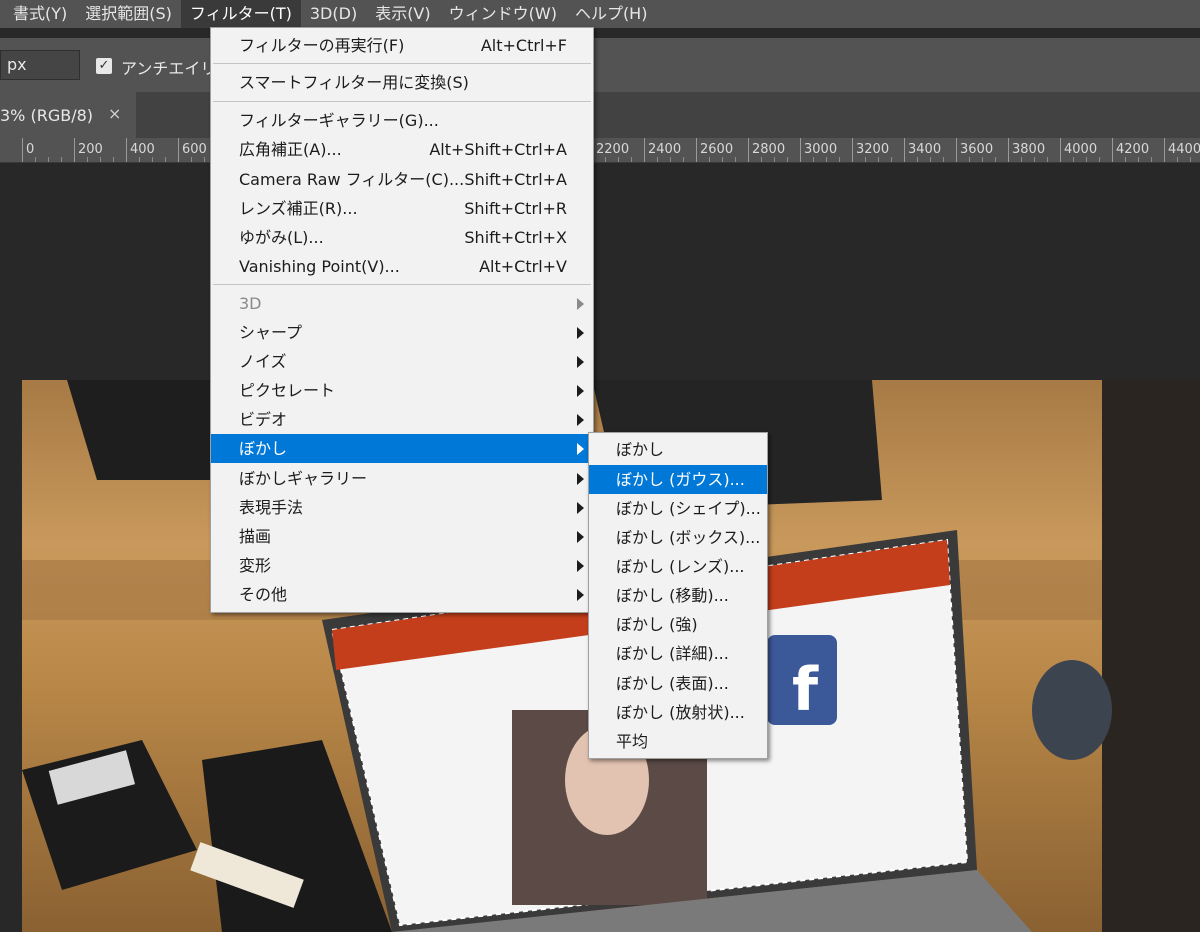  What do you see at coordinates (678, 624) in the screenshot?
I see `submenu-item-blur-more: ぼかし (強)` at bounding box center [678, 624].